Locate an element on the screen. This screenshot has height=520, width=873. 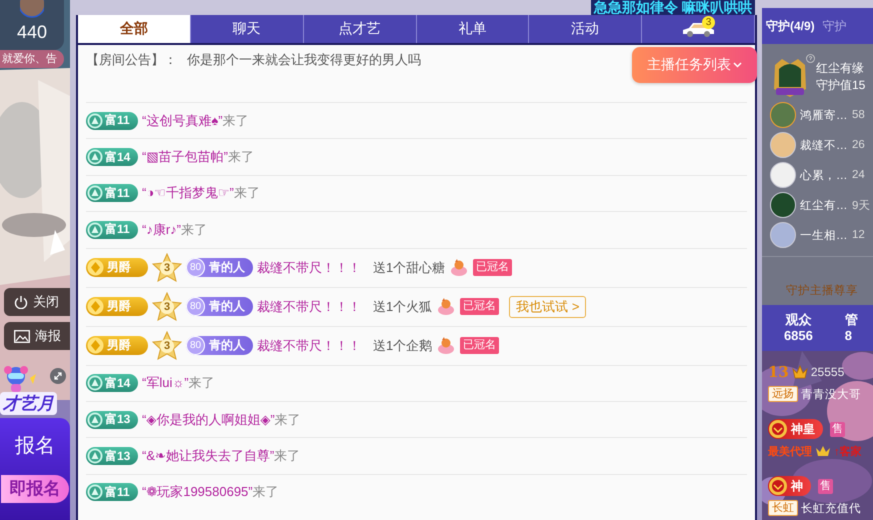
entry-message: “◑☜千指梦鬼☞”来了 is located at coordinates (201, 193).